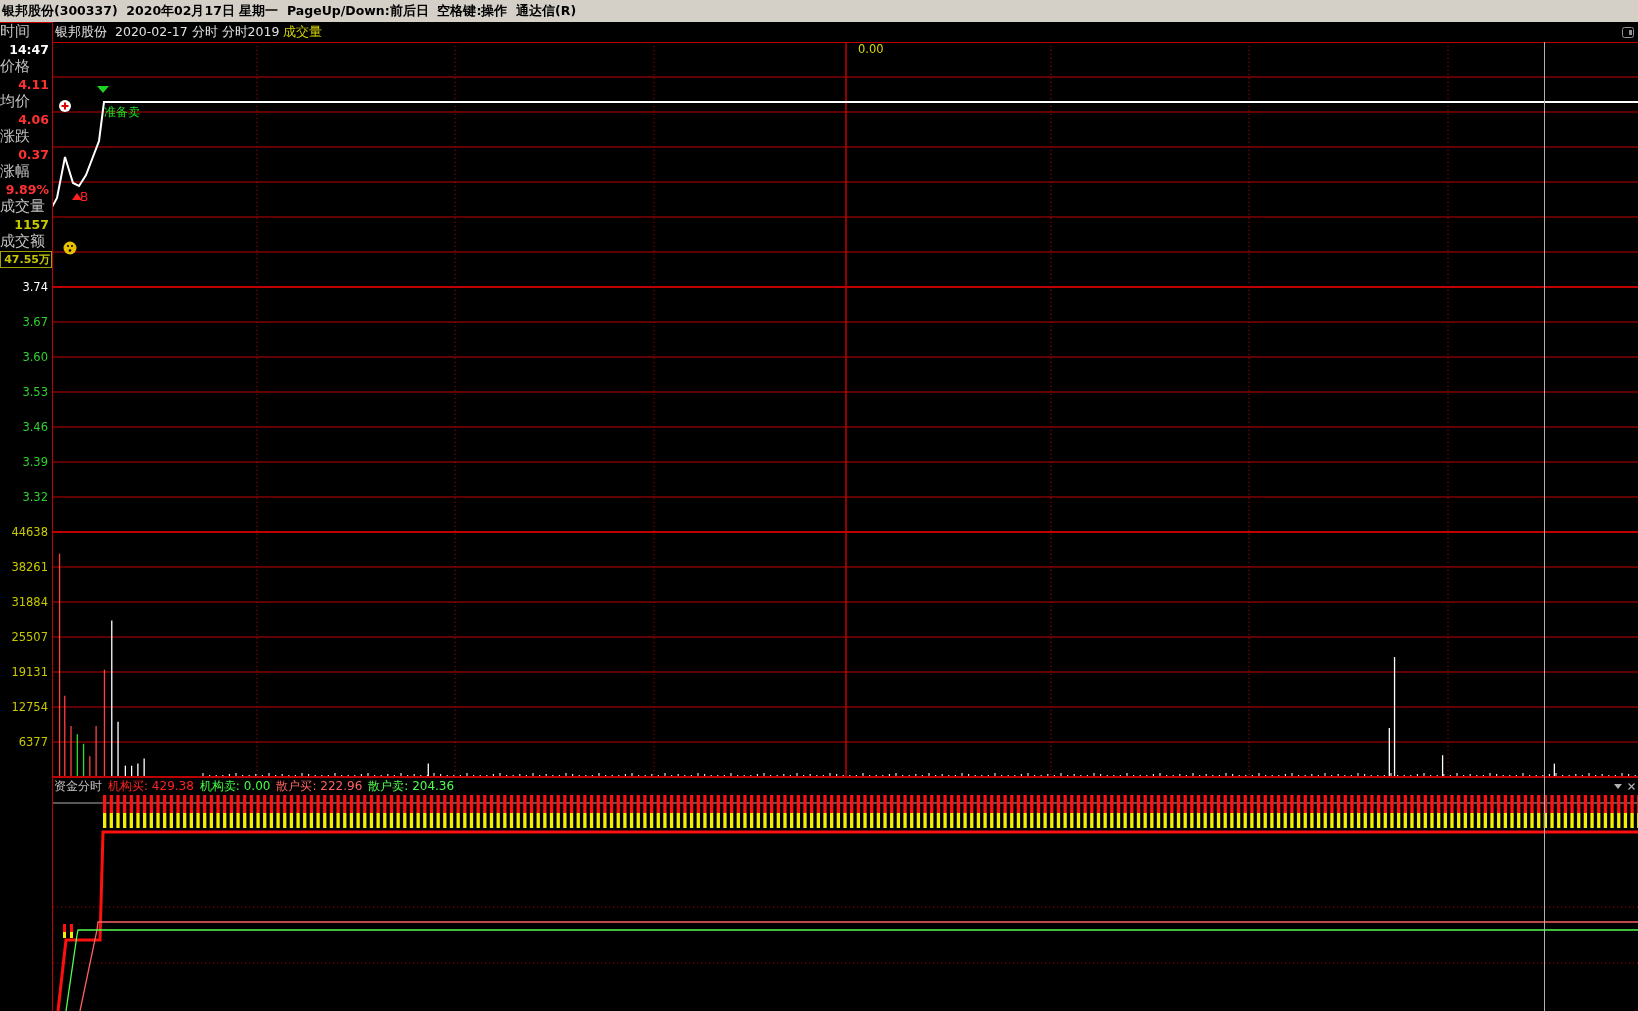 This screenshot has height=1011, width=1638. Describe the element at coordinates (15, 172) in the screenshot. I see `quote-label: 涨幅` at that location.